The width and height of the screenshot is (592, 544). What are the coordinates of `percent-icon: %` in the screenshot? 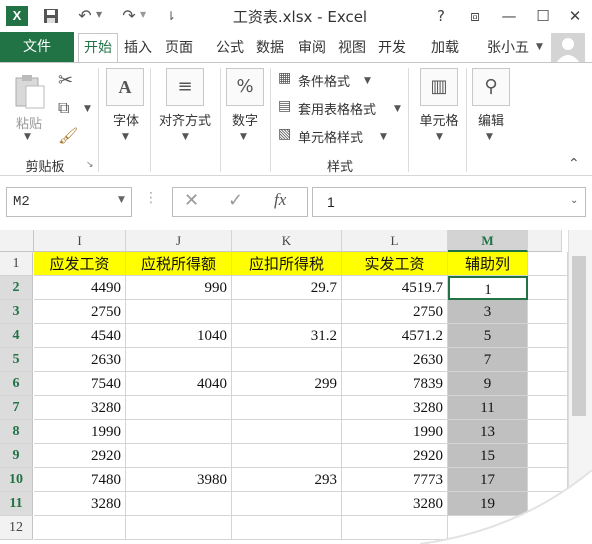 It's located at (245, 87).